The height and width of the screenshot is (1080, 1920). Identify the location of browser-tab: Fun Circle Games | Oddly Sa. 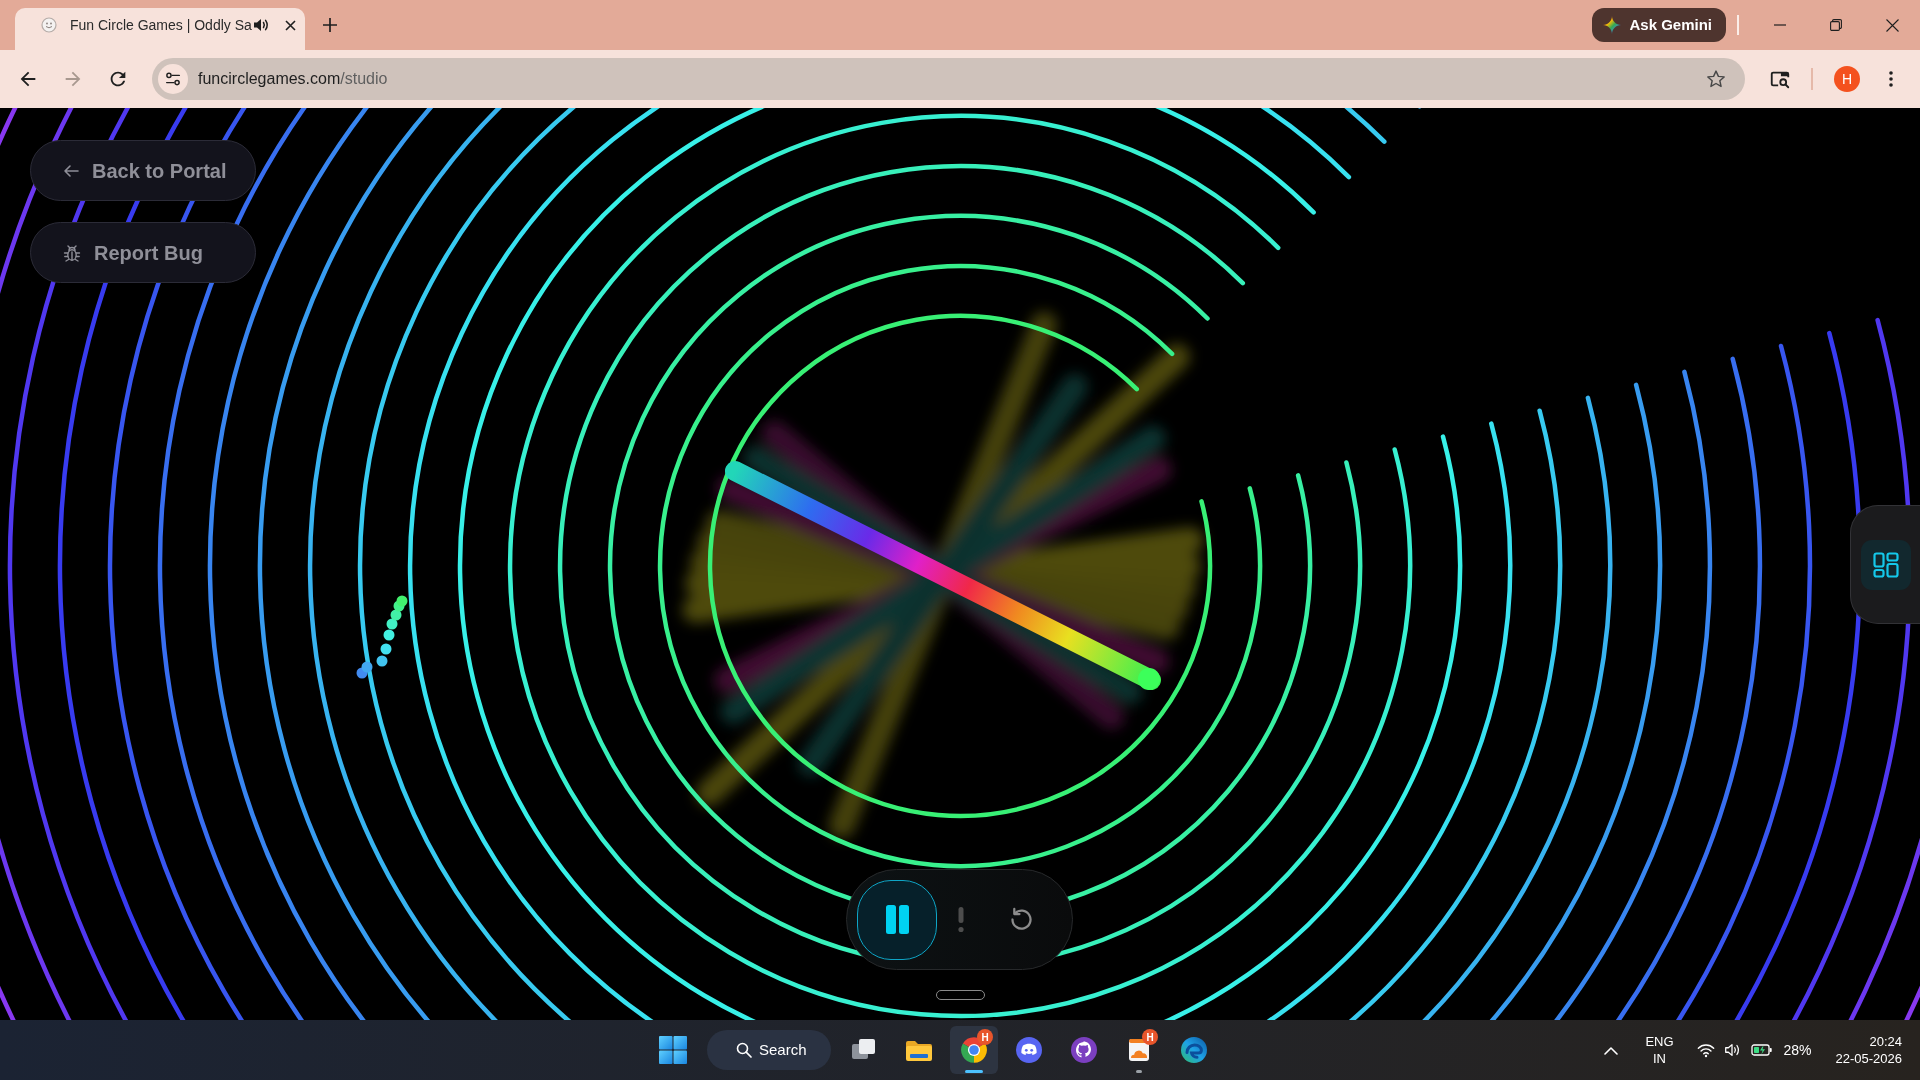
(160, 29).